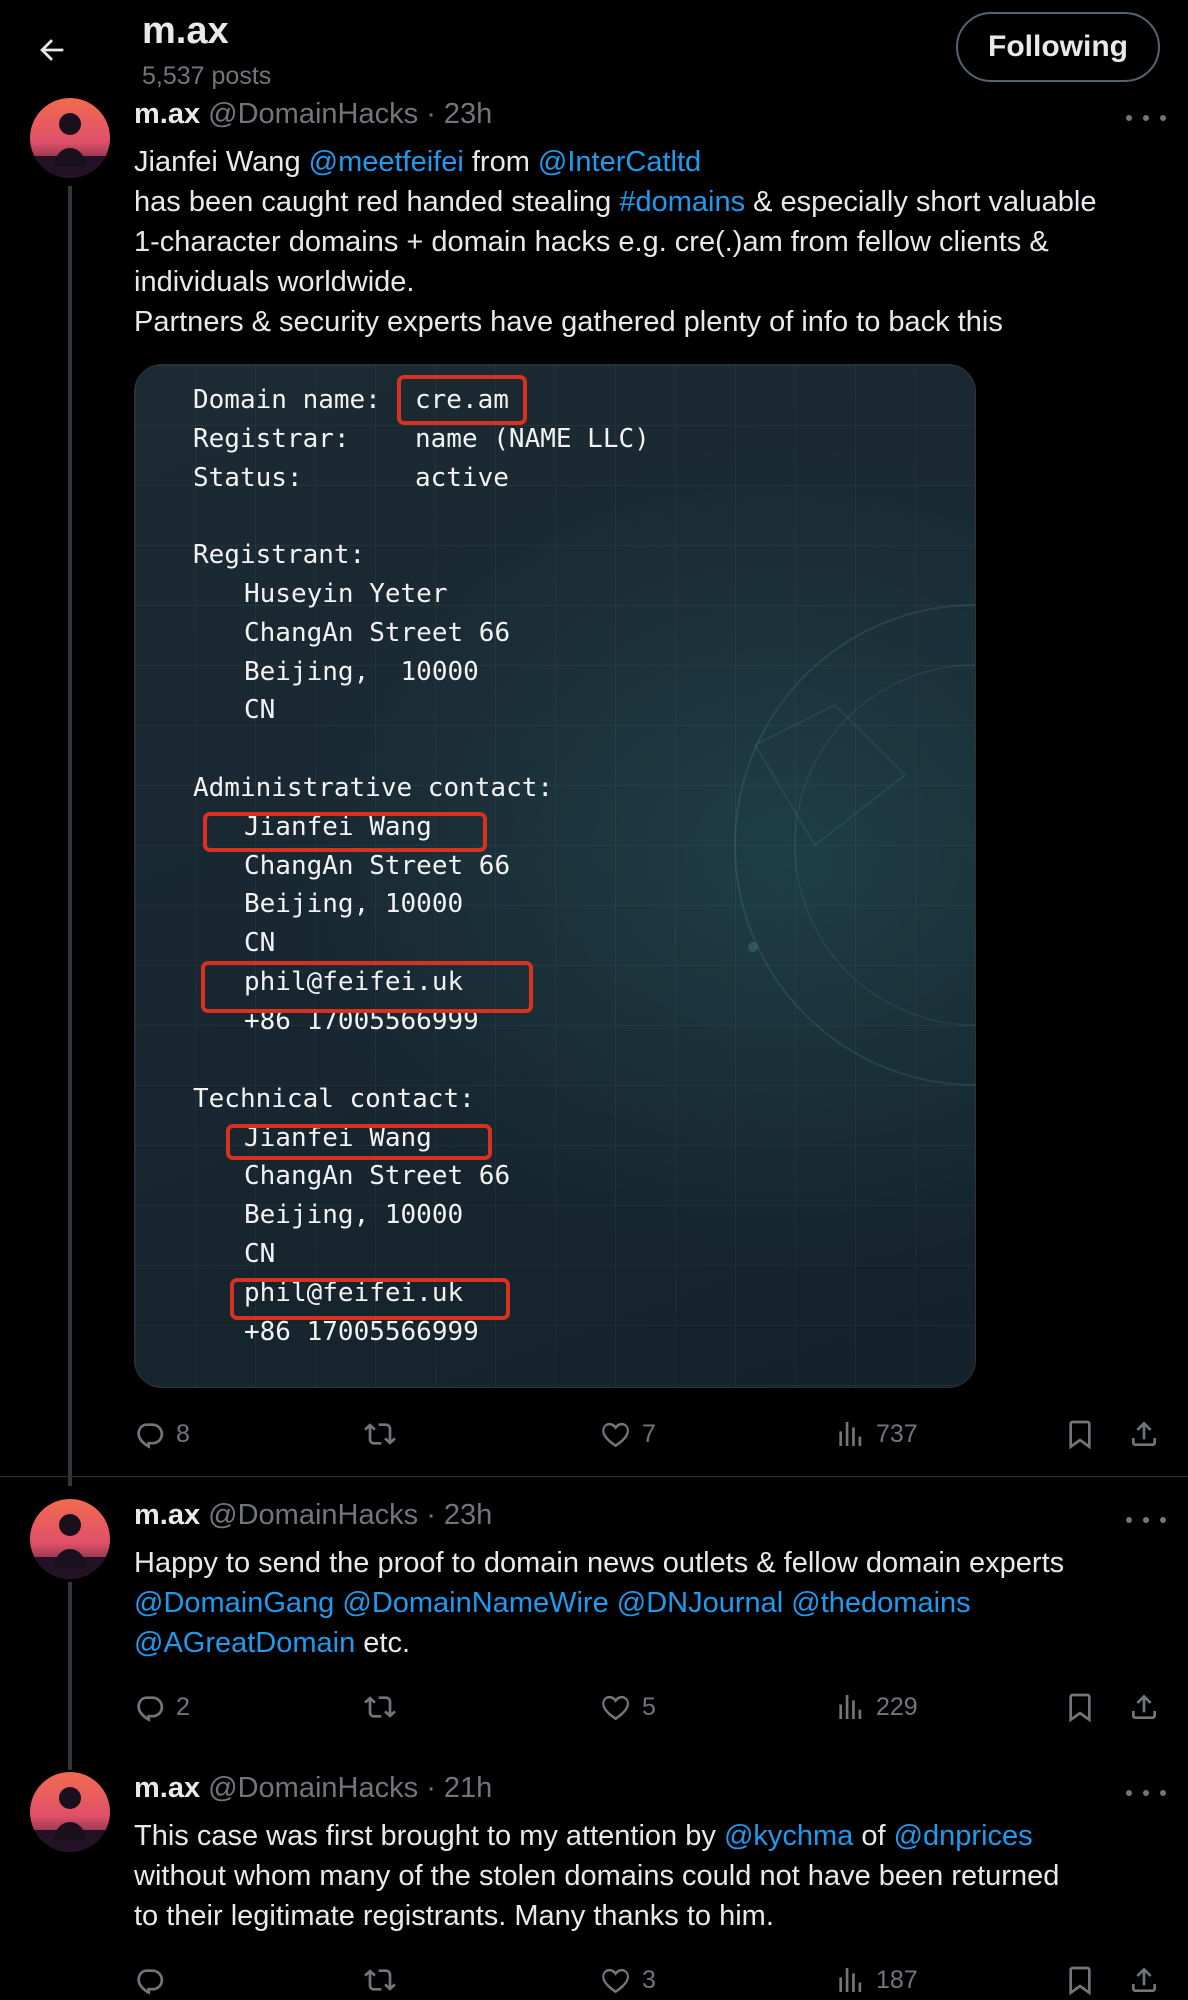 The width and height of the screenshot is (1188, 2000). I want to click on share-icon, so click(1144, 1706).